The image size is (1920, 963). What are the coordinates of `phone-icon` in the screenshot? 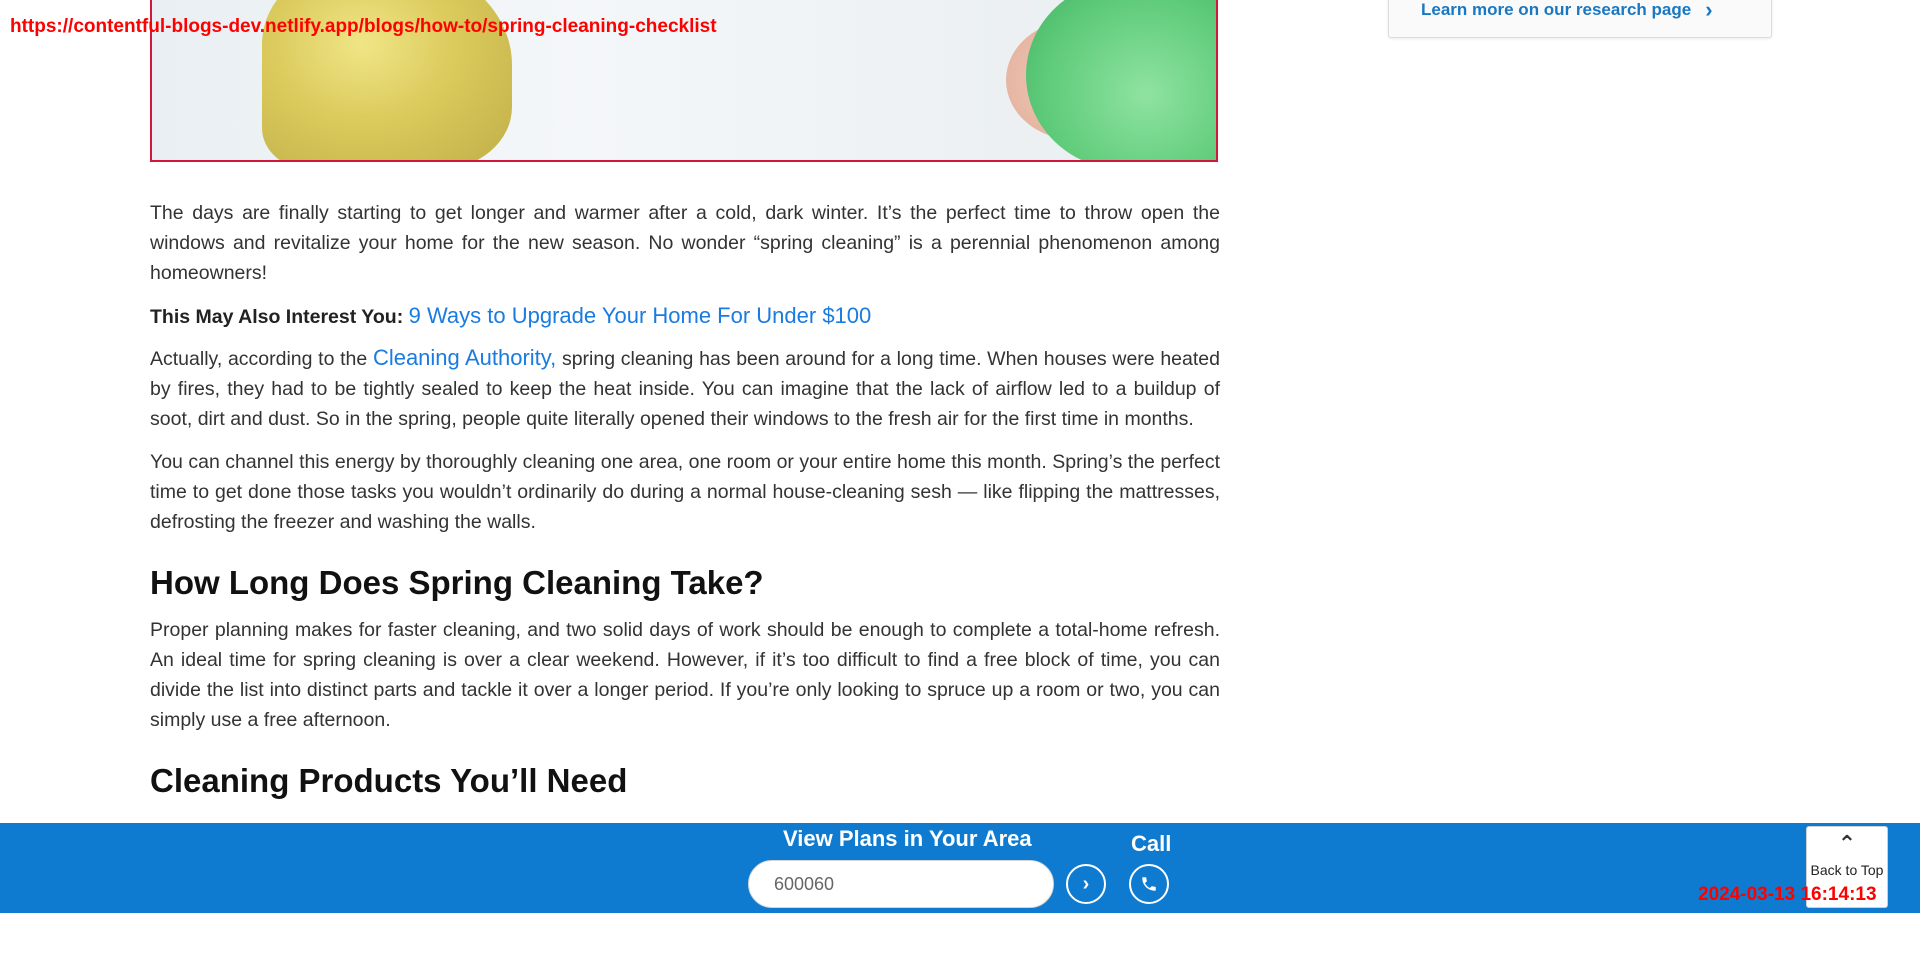 It's located at (1149, 884).